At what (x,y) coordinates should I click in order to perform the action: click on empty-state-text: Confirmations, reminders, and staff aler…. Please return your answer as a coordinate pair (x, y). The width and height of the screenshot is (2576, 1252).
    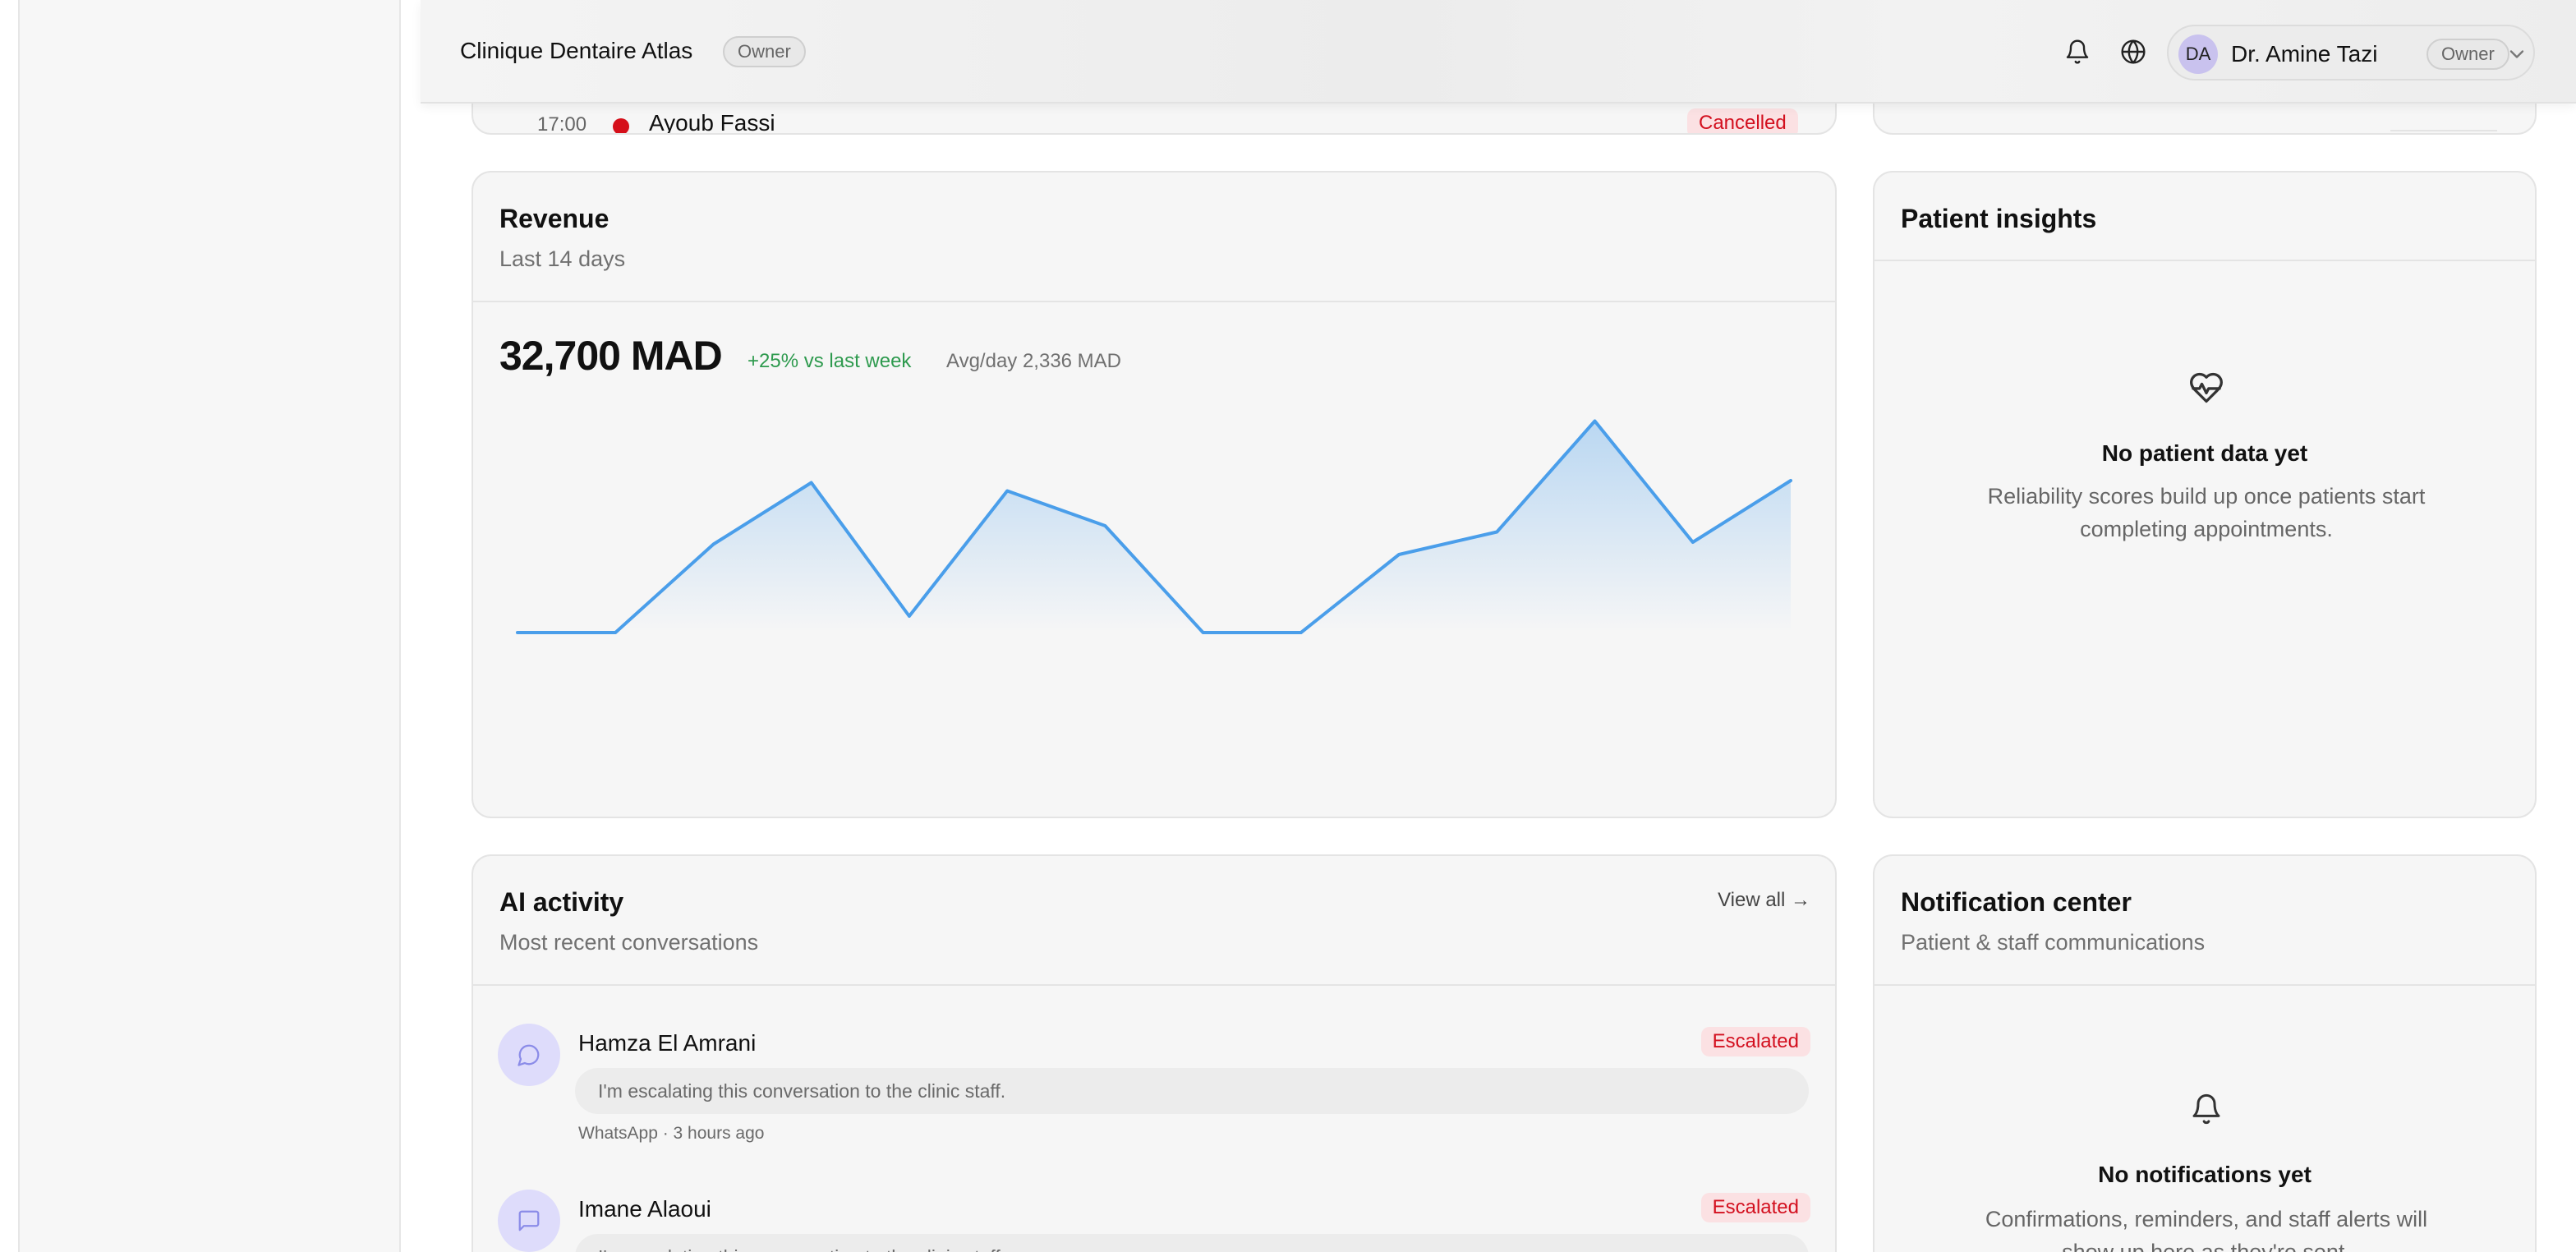
    Looking at the image, I should click on (2206, 1229).